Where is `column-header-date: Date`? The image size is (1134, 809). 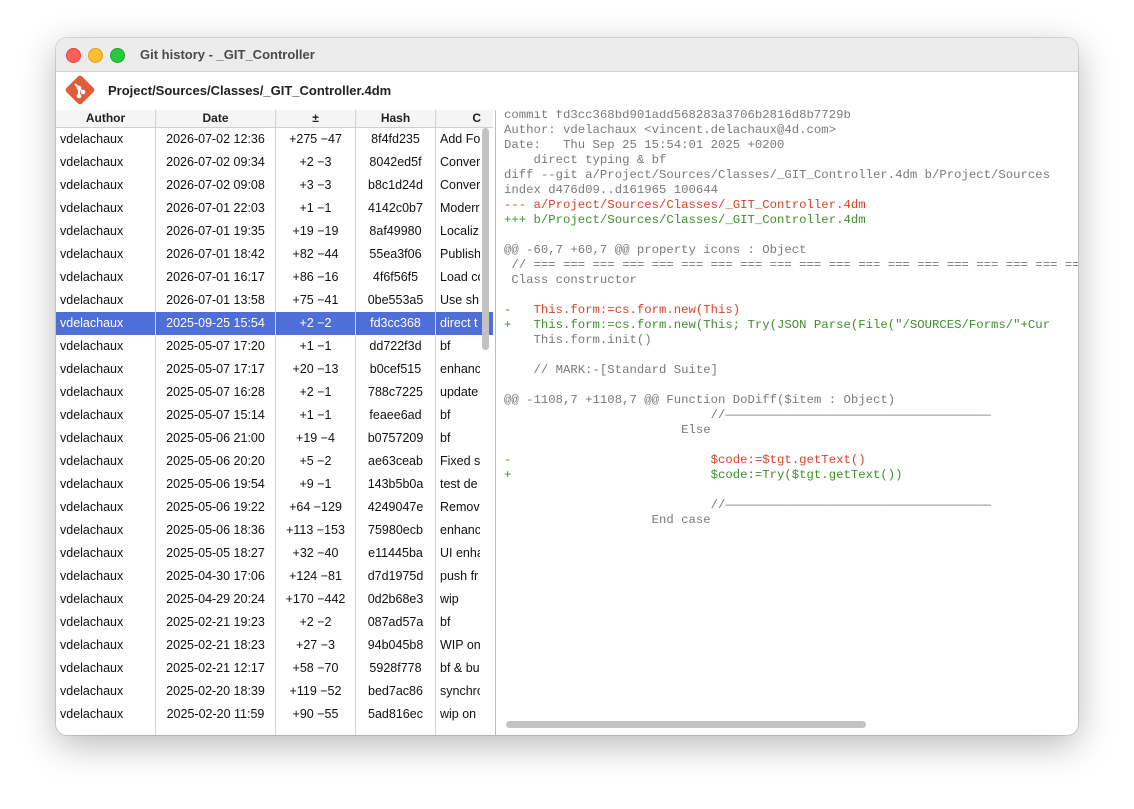
column-header-date: Date is located at coordinates (216, 118).